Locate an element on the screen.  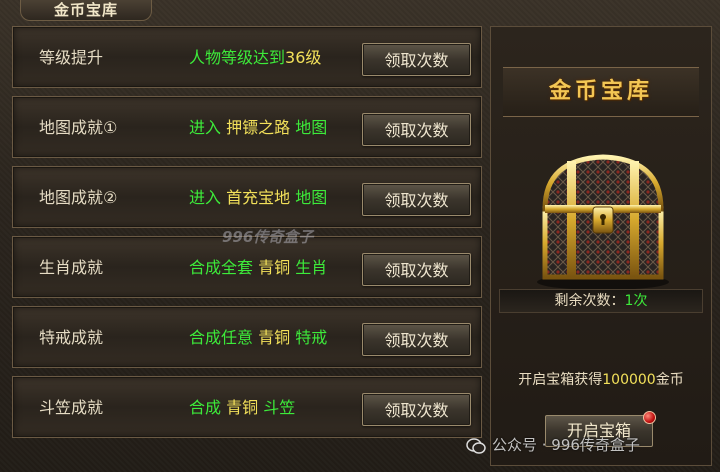
achievement-name: 特戒成就 is located at coordinates (71, 337).